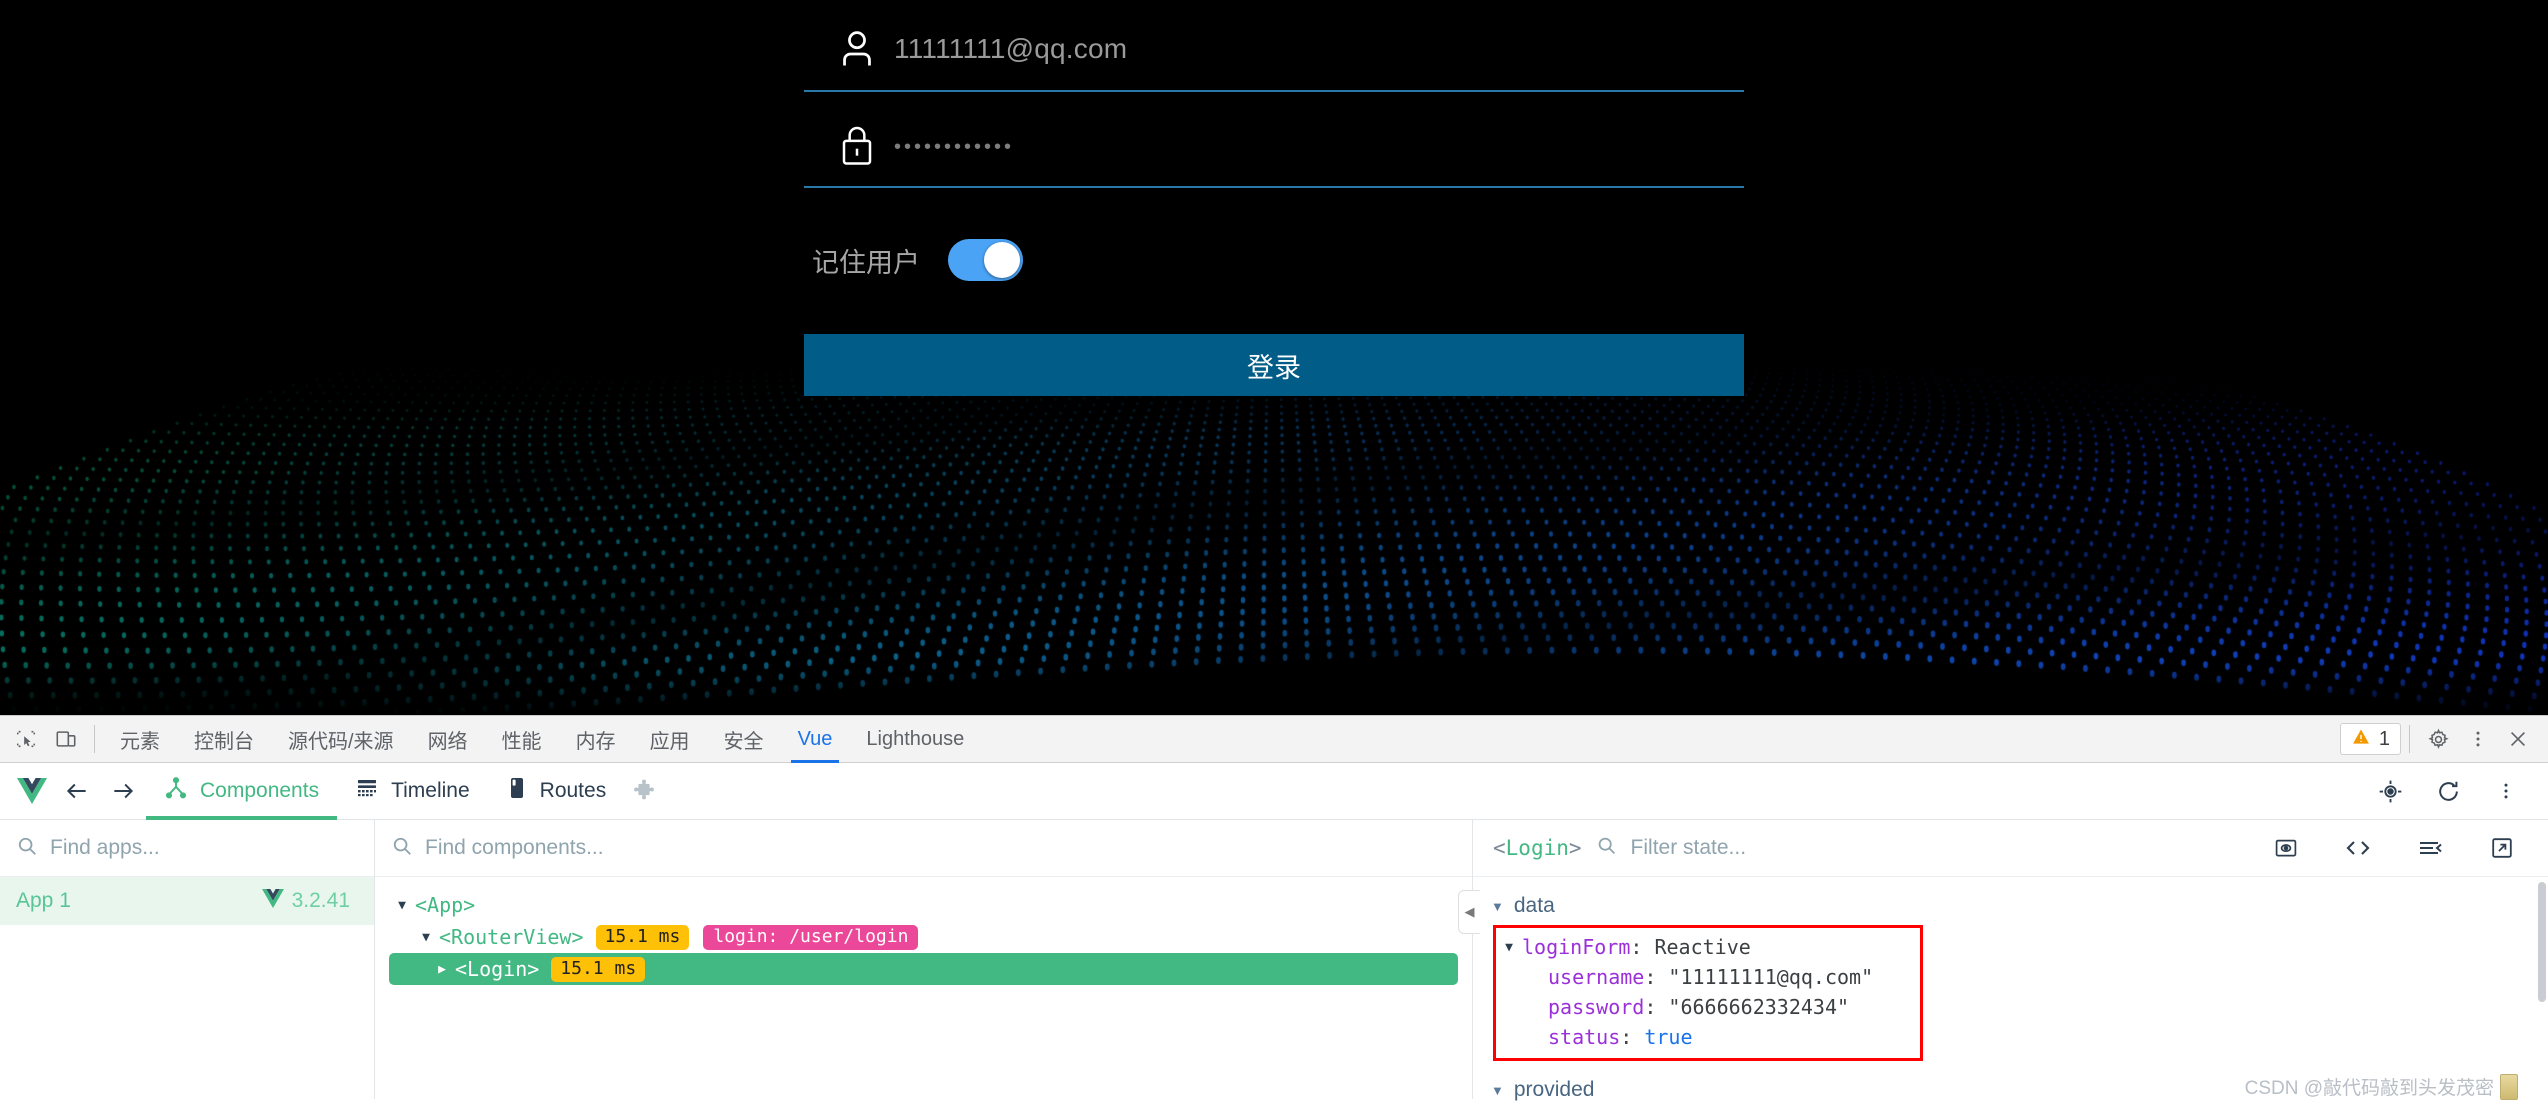  I want to click on state-row-username: username : "11111111@qq.com", so click(1708, 977).